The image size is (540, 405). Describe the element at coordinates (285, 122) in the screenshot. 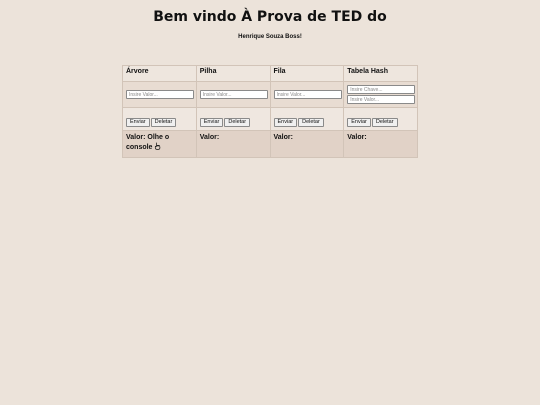

I see `fila-send-button: Enviar` at that location.